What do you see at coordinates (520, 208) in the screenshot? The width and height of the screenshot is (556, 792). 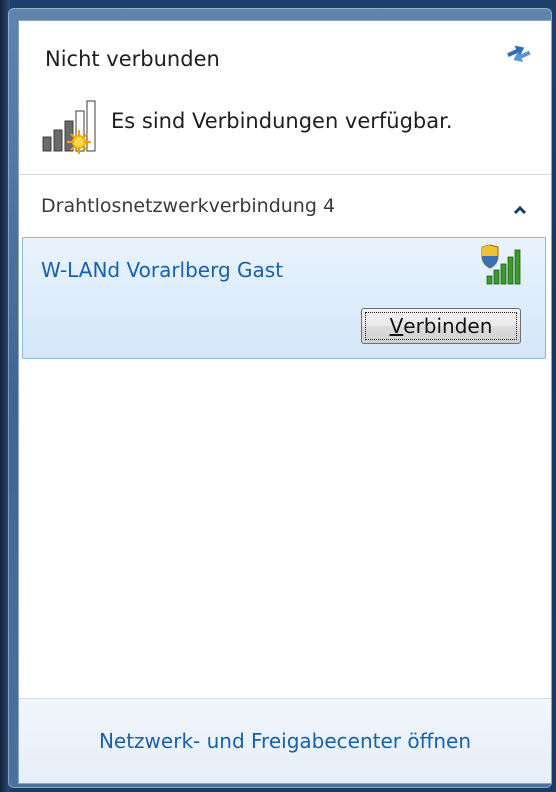 I see `chevron-up-icon` at bounding box center [520, 208].